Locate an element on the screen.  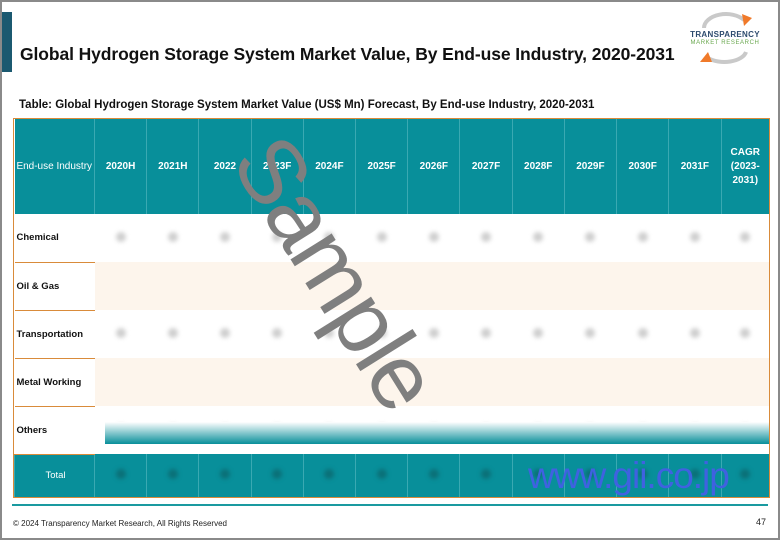
column-header: 2021H is located at coordinates (172, 166).